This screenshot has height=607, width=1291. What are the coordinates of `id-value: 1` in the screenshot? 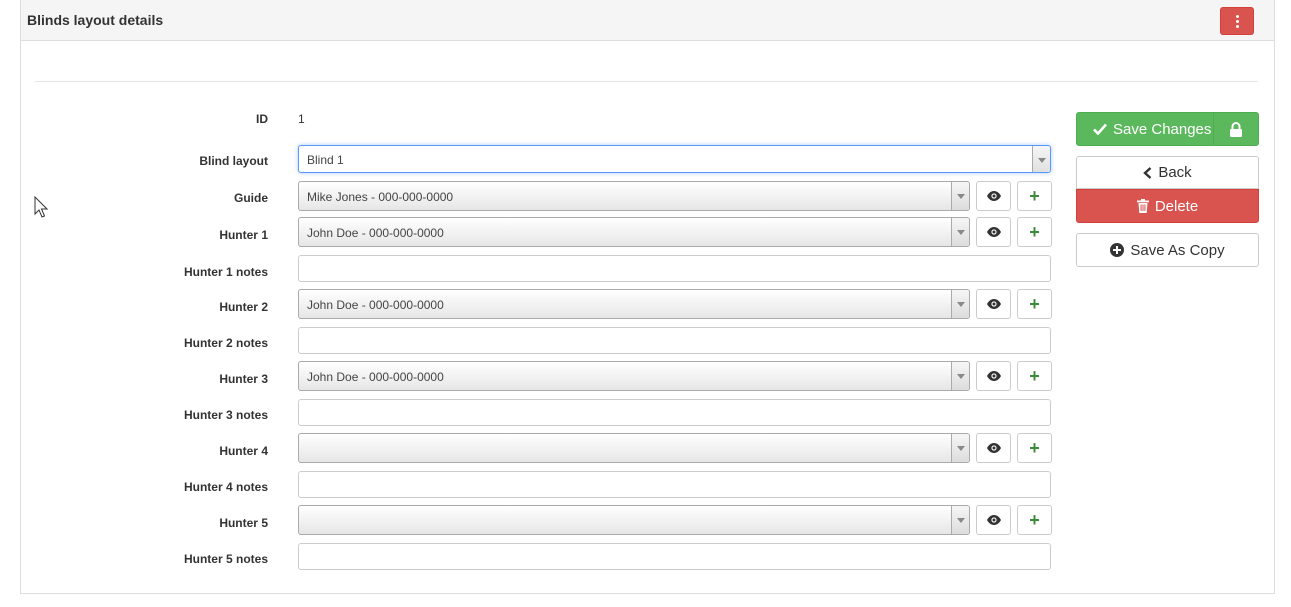 It's located at (301, 119).